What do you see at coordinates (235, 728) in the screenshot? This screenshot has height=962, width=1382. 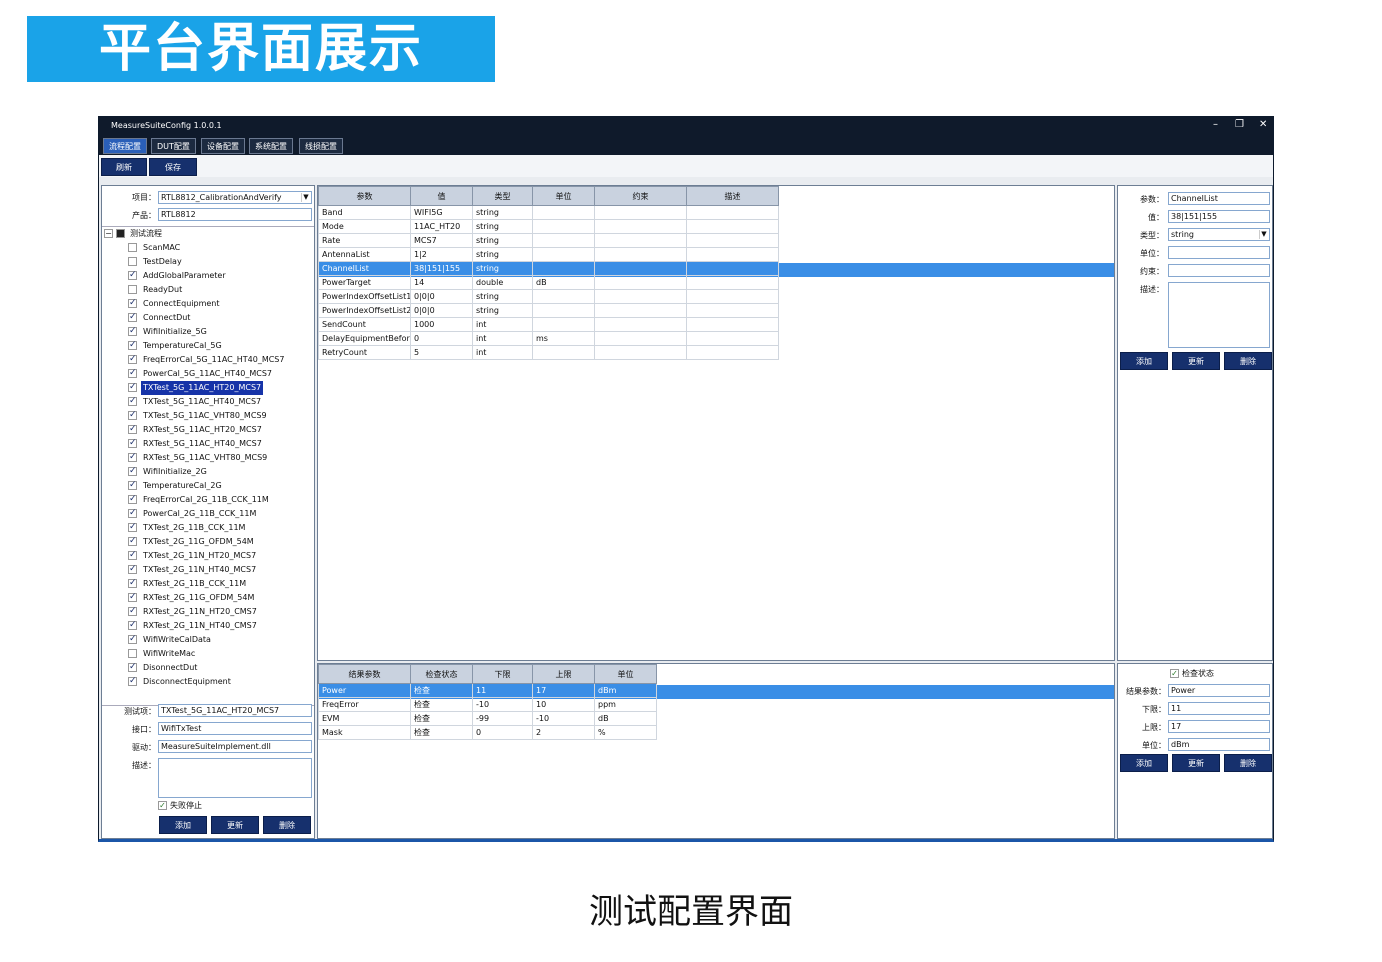 I see `interface-field: WifiTxTest` at bounding box center [235, 728].